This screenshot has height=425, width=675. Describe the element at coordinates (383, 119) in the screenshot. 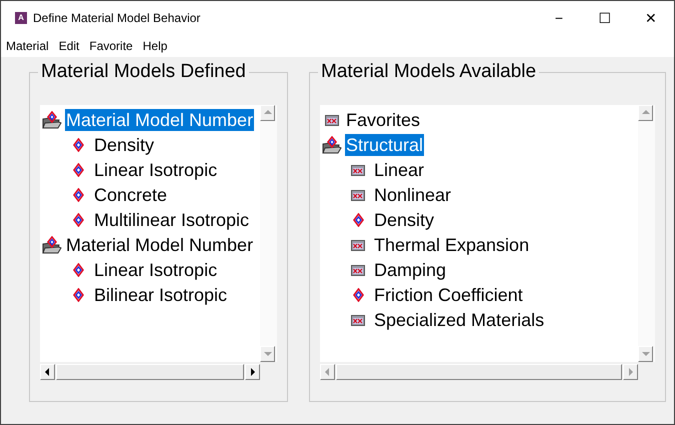

I see `tree-item: Favorites` at that location.